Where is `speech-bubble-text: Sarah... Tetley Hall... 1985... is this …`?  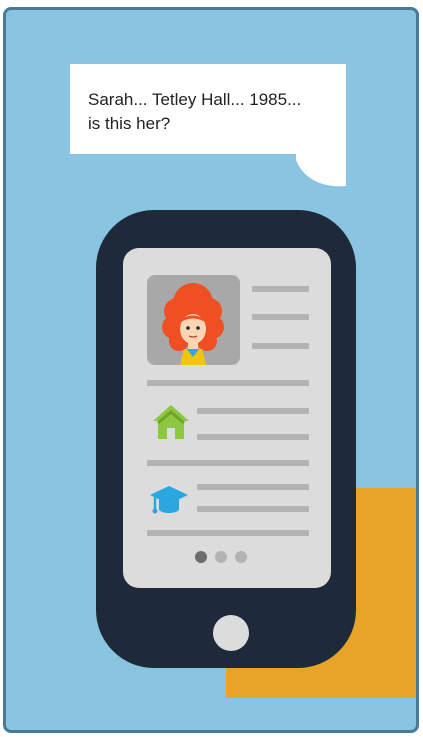
speech-bubble-text: Sarah... Tetley Hall... 1985... is this … is located at coordinates (195, 111).